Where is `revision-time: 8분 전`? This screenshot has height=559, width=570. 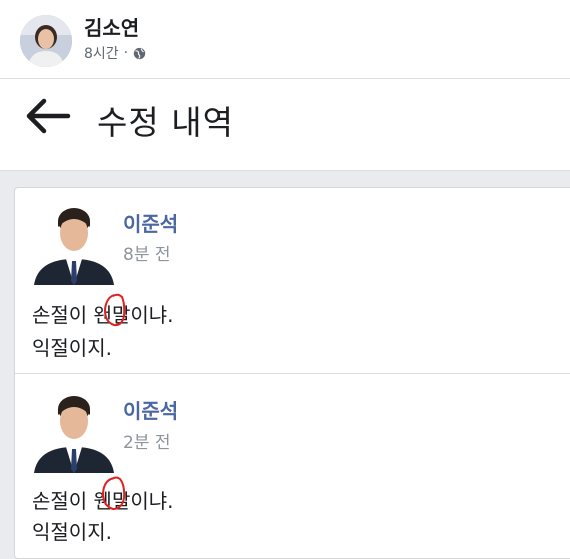 revision-time: 8분 전 is located at coordinates (147, 252).